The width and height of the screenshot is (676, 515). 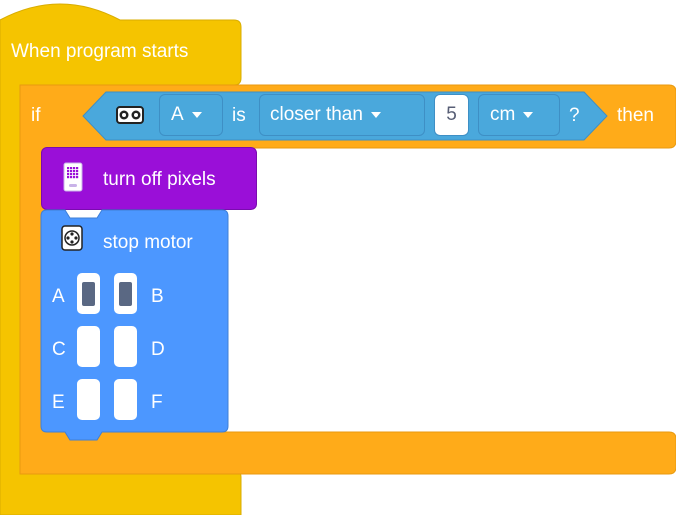 I want to click on port-b-selected-indicator, so click(x=125, y=294).